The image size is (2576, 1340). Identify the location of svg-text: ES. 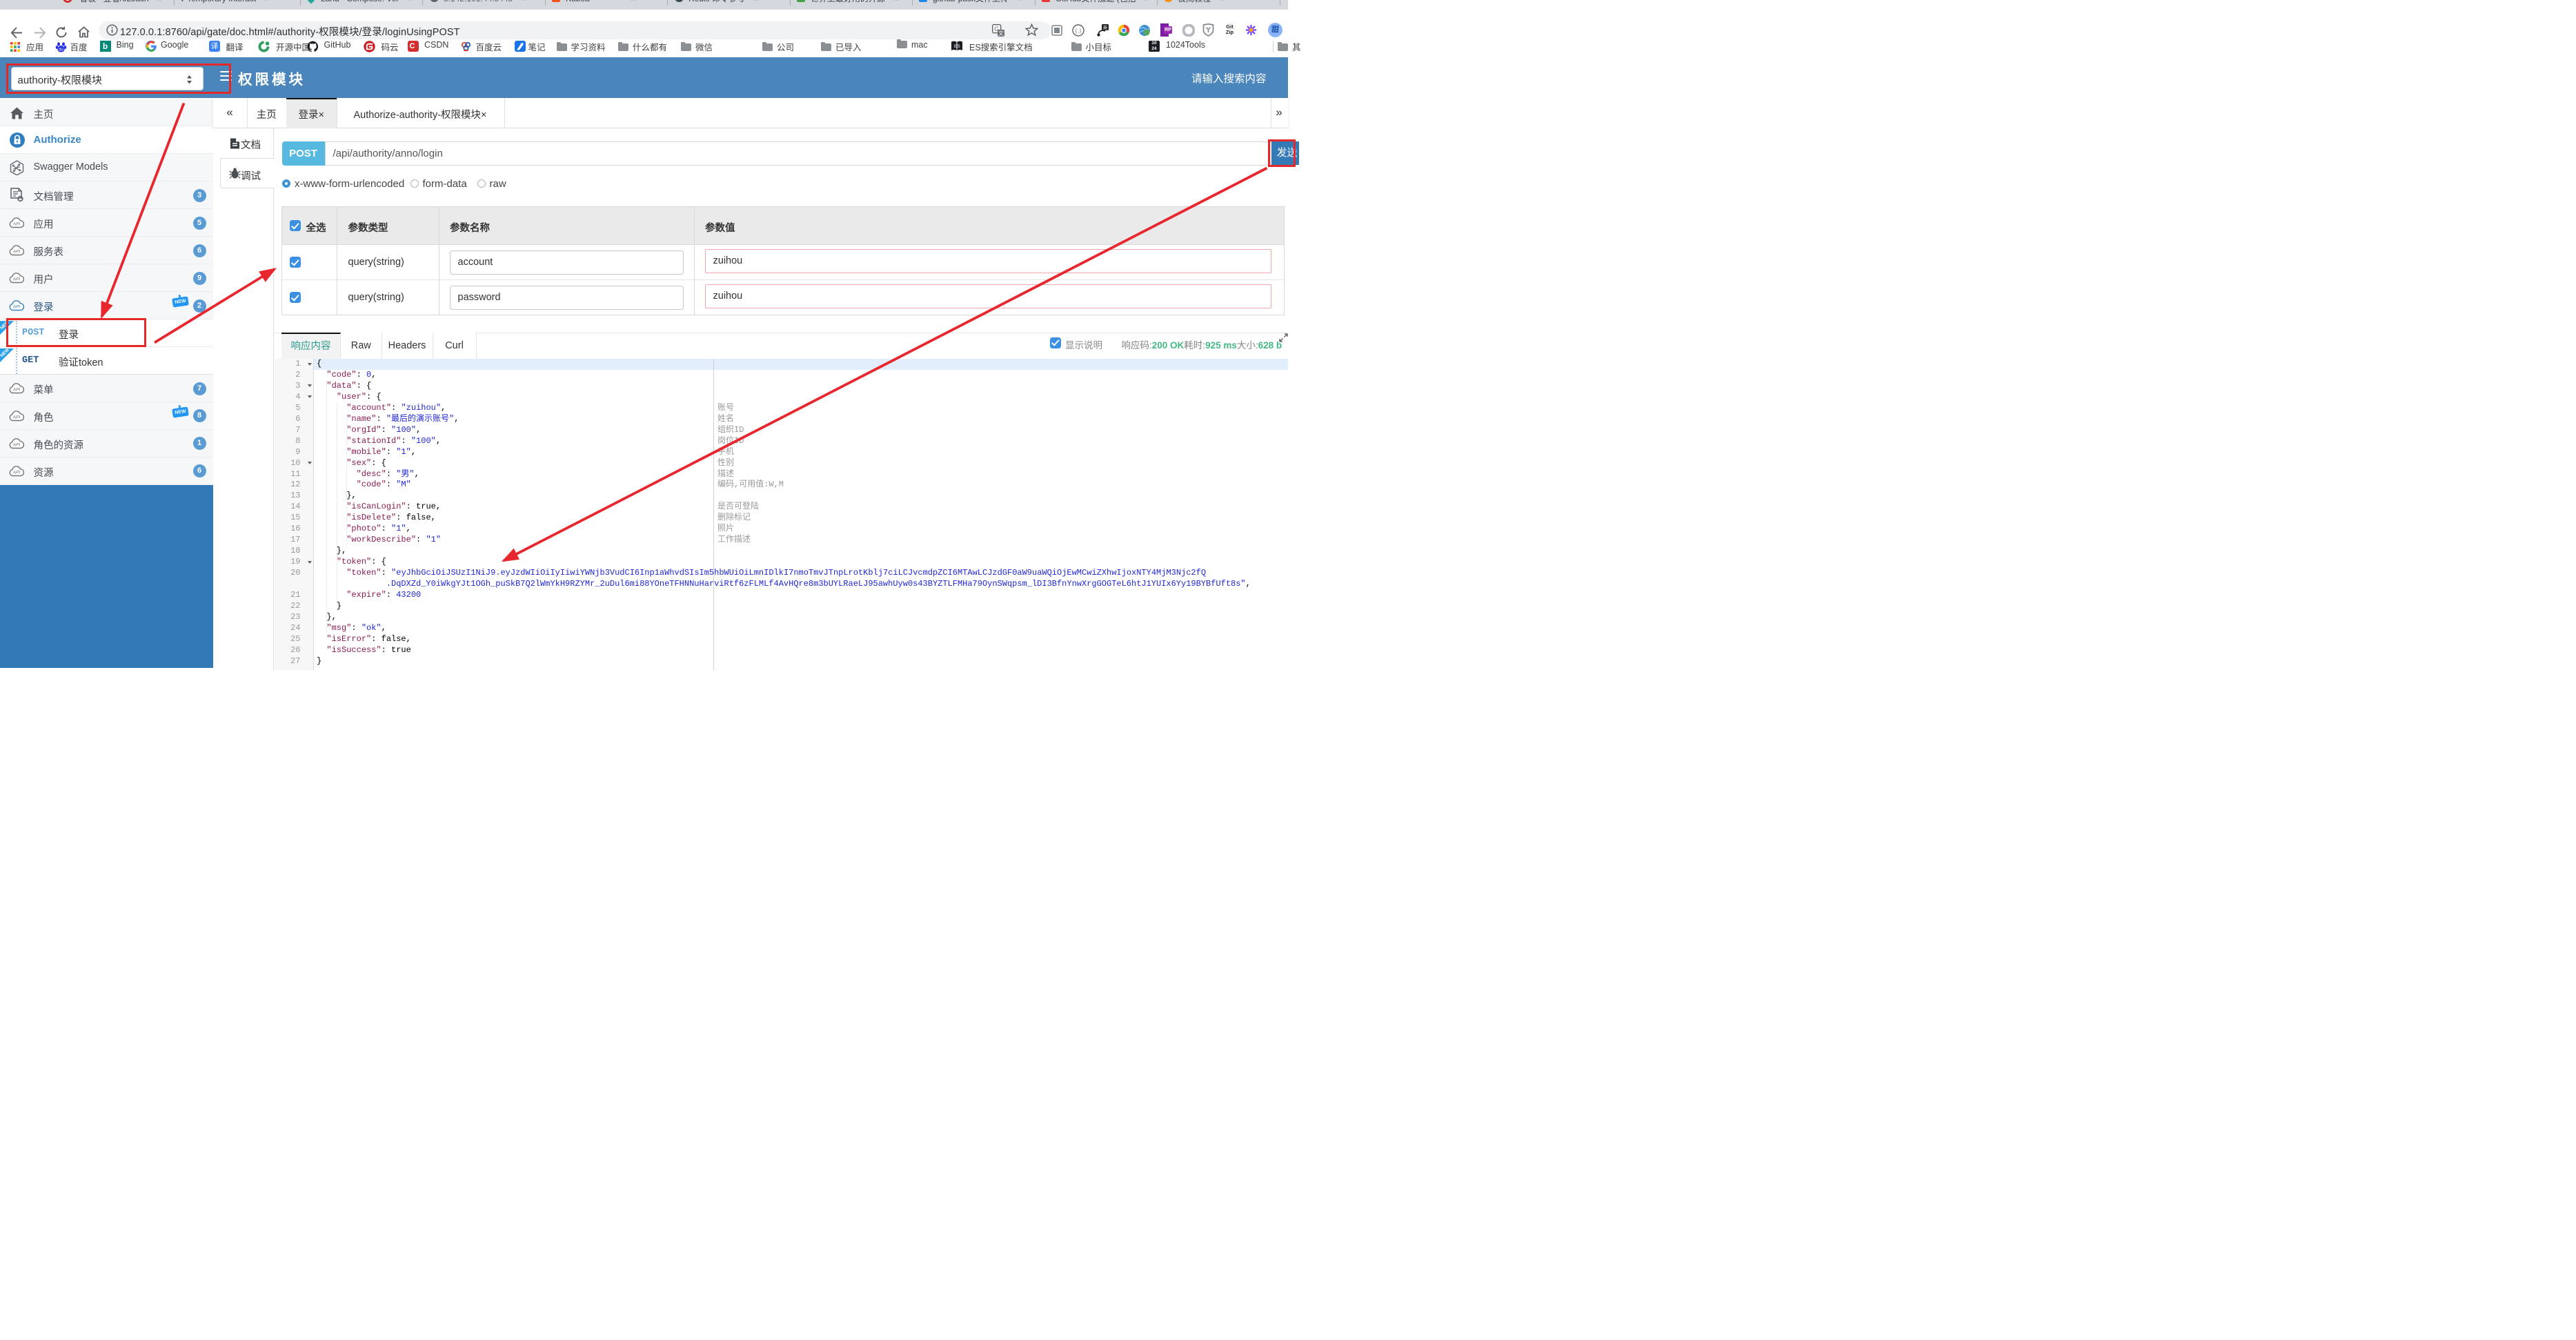
(957, 46).